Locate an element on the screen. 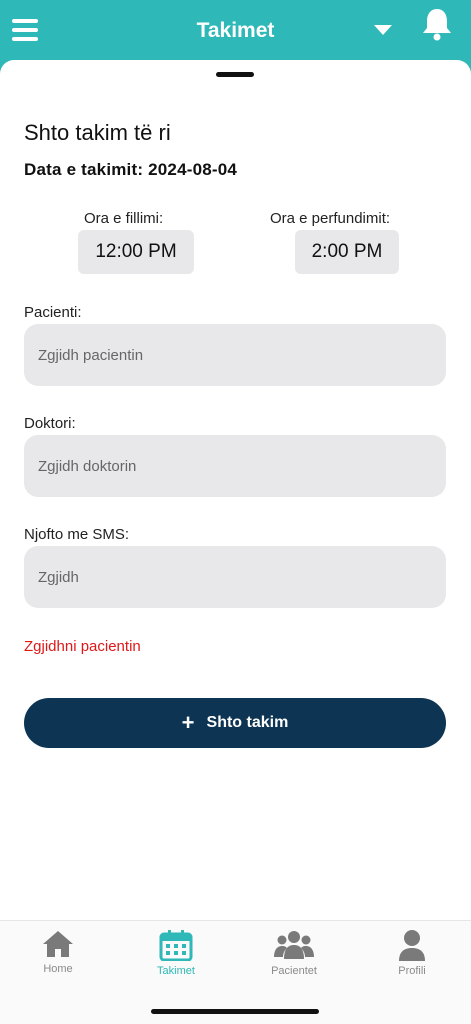 The height and width of the screenshot is (1024, 471). bell-icon is located at coordinates (437, 24).